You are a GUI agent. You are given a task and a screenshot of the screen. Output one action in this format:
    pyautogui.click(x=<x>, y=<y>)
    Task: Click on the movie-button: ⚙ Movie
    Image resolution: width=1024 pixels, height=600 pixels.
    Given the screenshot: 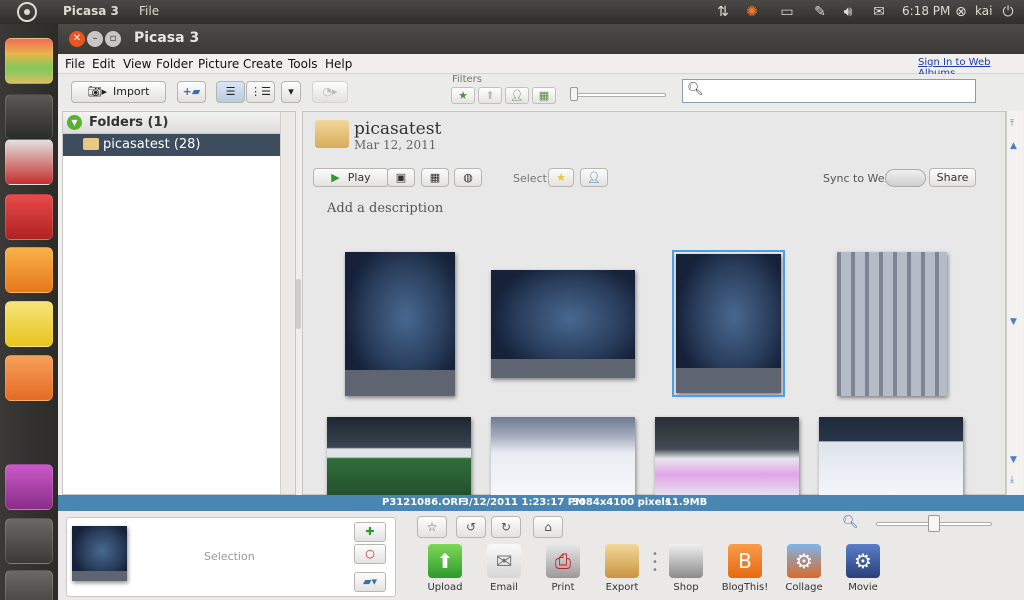 What is the action you would take?
    pyautogui.click(x=863, y=571)
    